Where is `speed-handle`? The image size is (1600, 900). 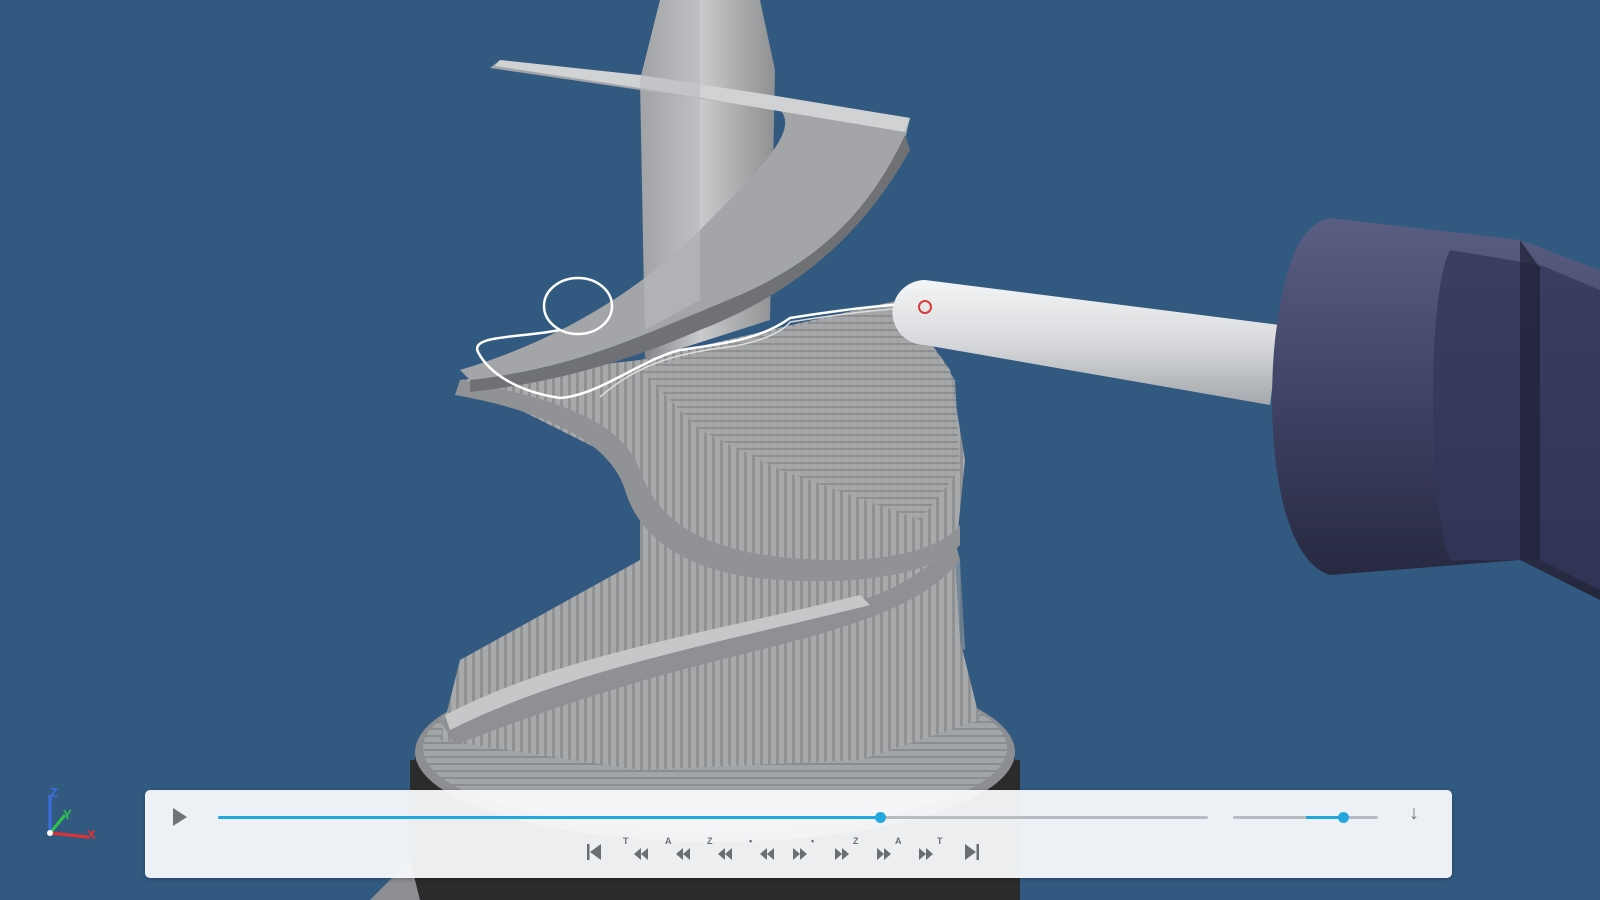
speed-handle is located at coordinates (1344, 817).